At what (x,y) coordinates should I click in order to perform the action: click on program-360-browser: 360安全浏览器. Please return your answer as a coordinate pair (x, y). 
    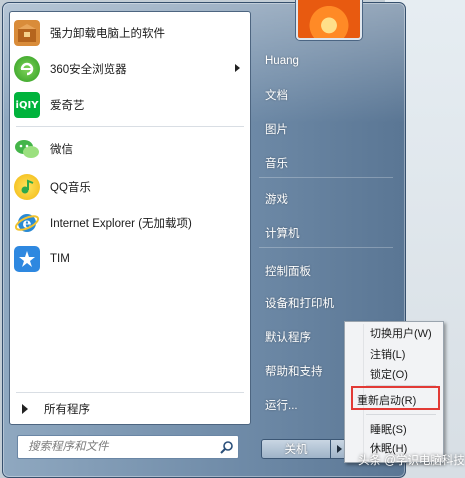
    Looking at the image, I should click on (130, 69).